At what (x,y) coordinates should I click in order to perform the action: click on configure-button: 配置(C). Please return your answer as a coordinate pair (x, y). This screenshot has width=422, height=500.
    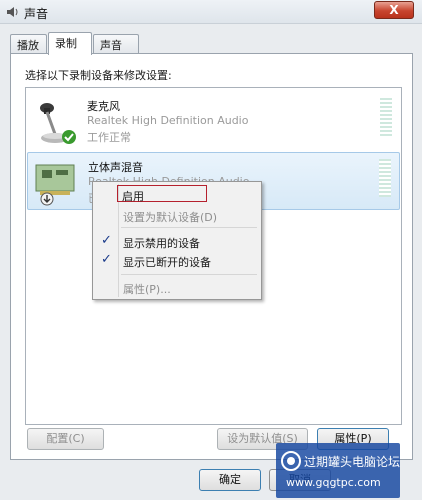
    Looking at the image, I should click on (65, 439).